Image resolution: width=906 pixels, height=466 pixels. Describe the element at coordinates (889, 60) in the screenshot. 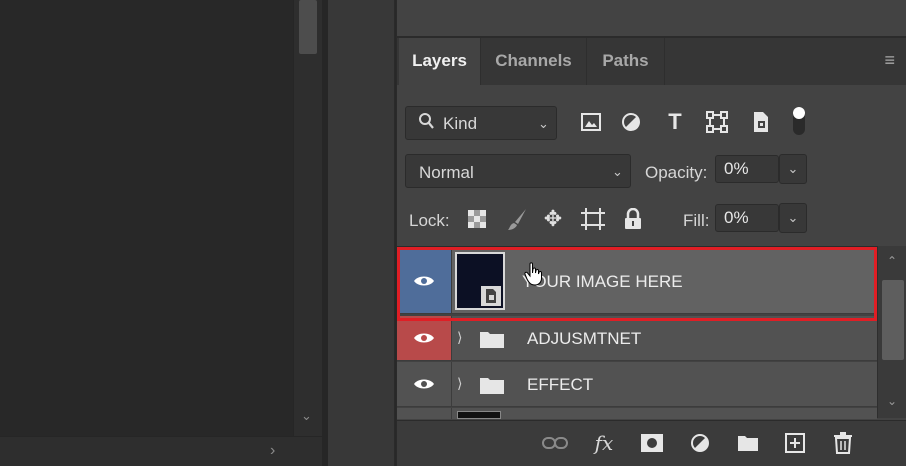

I see `hamburger-icon: ≡` at that location.